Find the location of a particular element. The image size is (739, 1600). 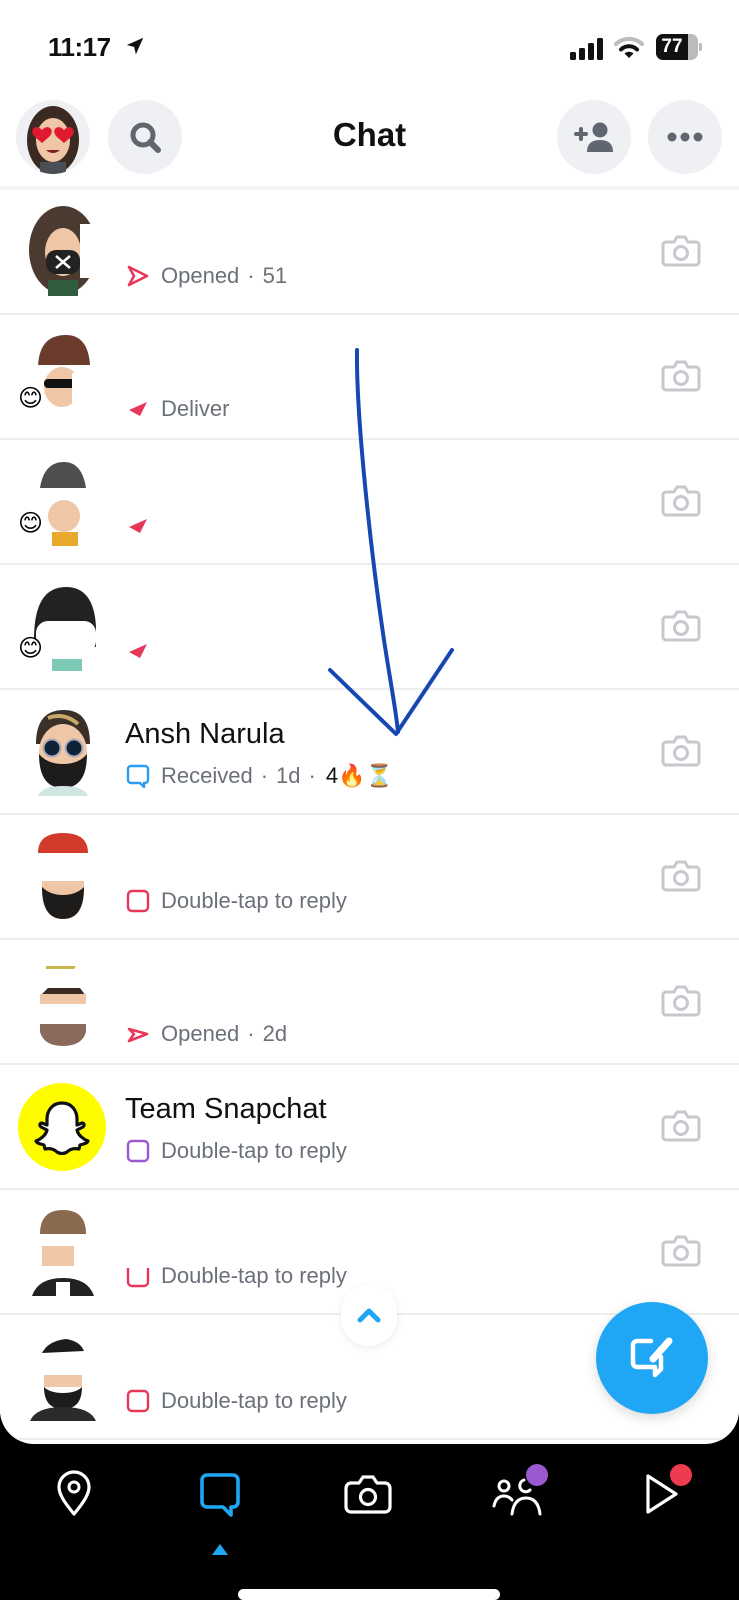

status-time: 51 is located at coordinates (275, 275).